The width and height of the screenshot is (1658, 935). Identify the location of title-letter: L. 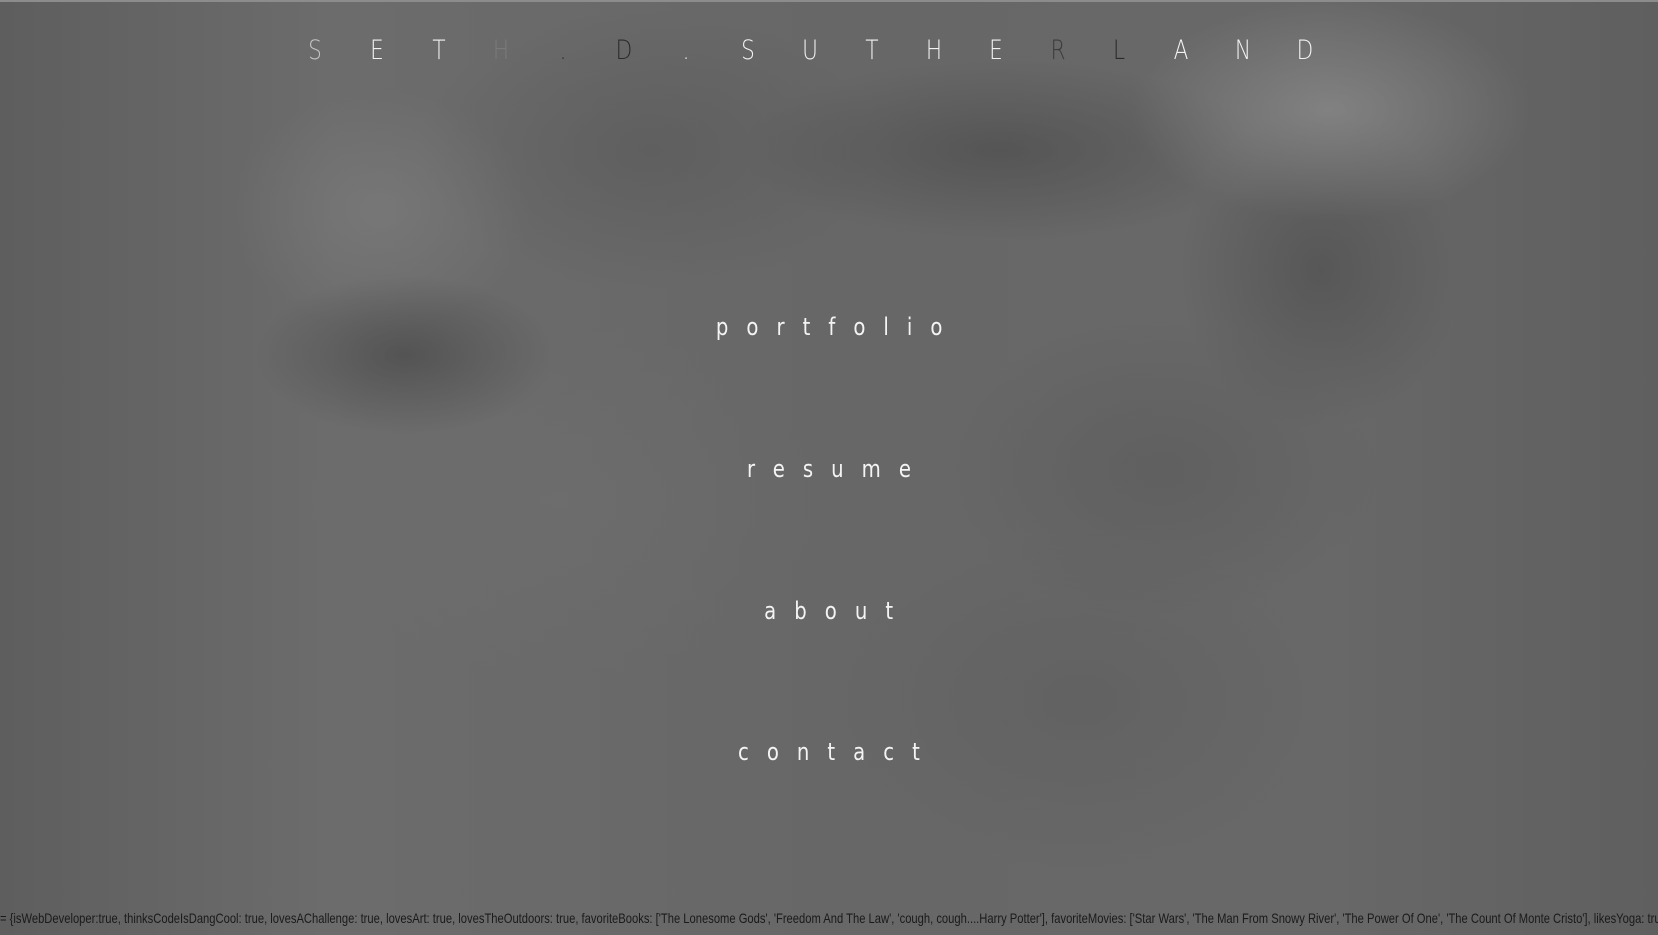
(1119, 50).